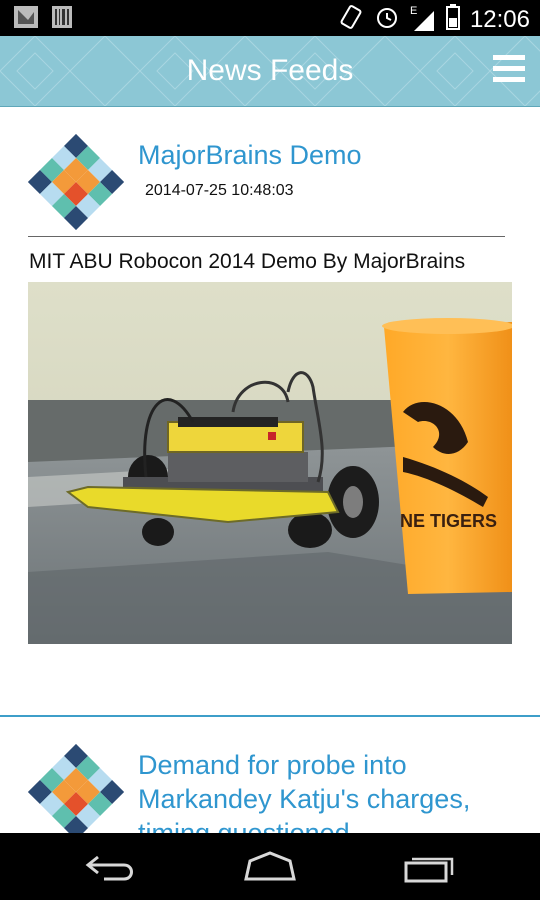  I want to click on menu-button, so click(509, 69).